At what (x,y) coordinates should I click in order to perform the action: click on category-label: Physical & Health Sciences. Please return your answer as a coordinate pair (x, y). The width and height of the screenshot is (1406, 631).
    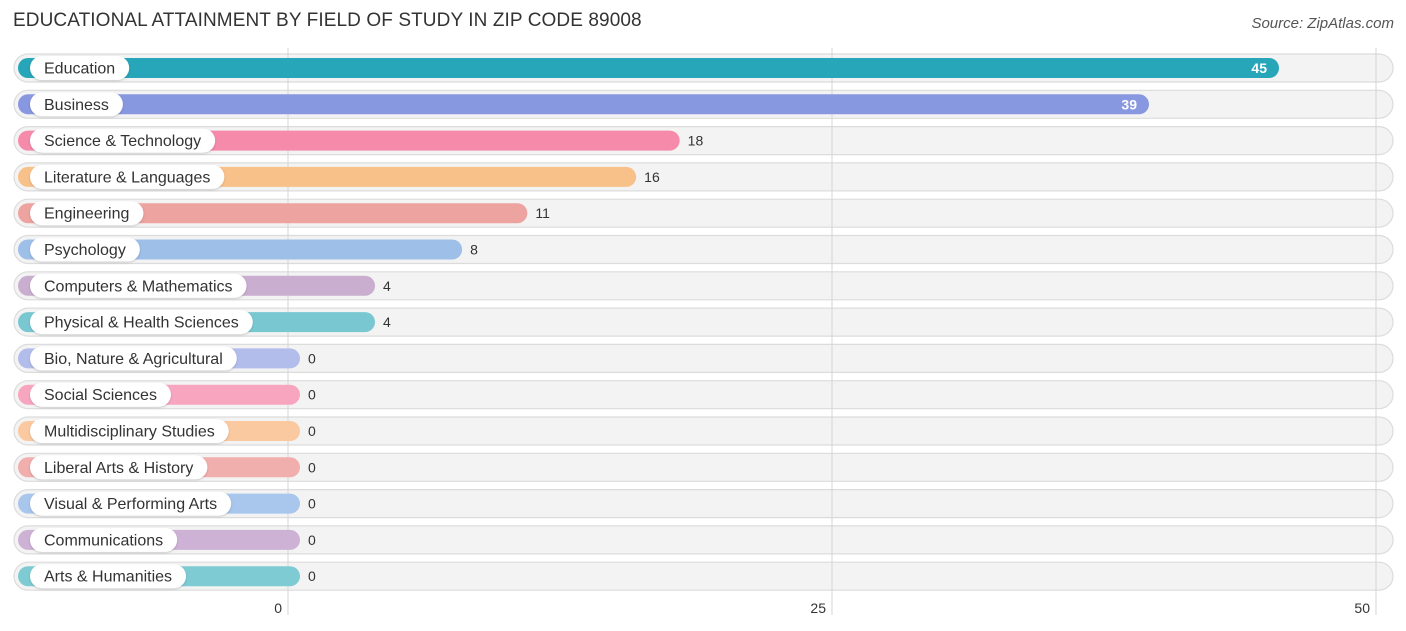
    Looking at the image, I should click on (141, 323).